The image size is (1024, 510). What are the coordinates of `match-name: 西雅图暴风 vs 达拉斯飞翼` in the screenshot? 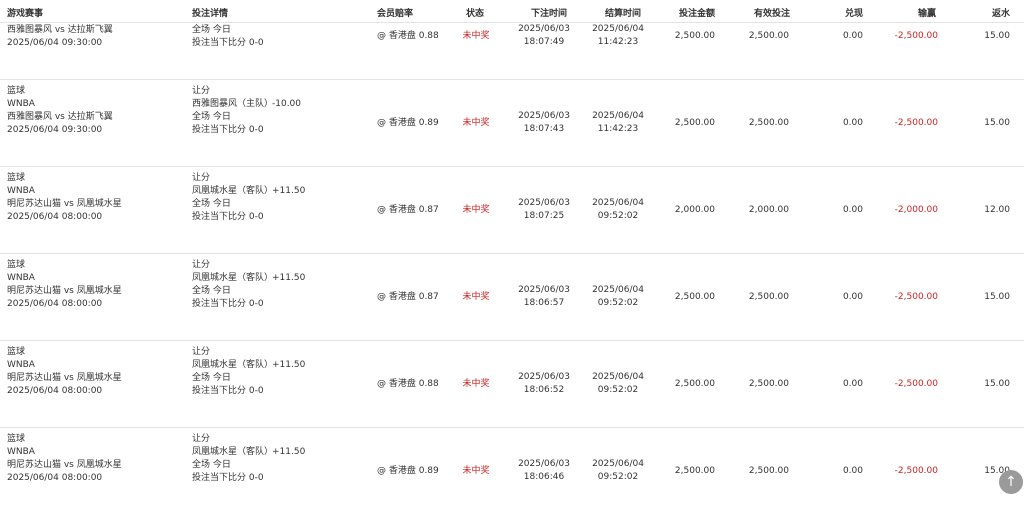 It's located at (60, 30).